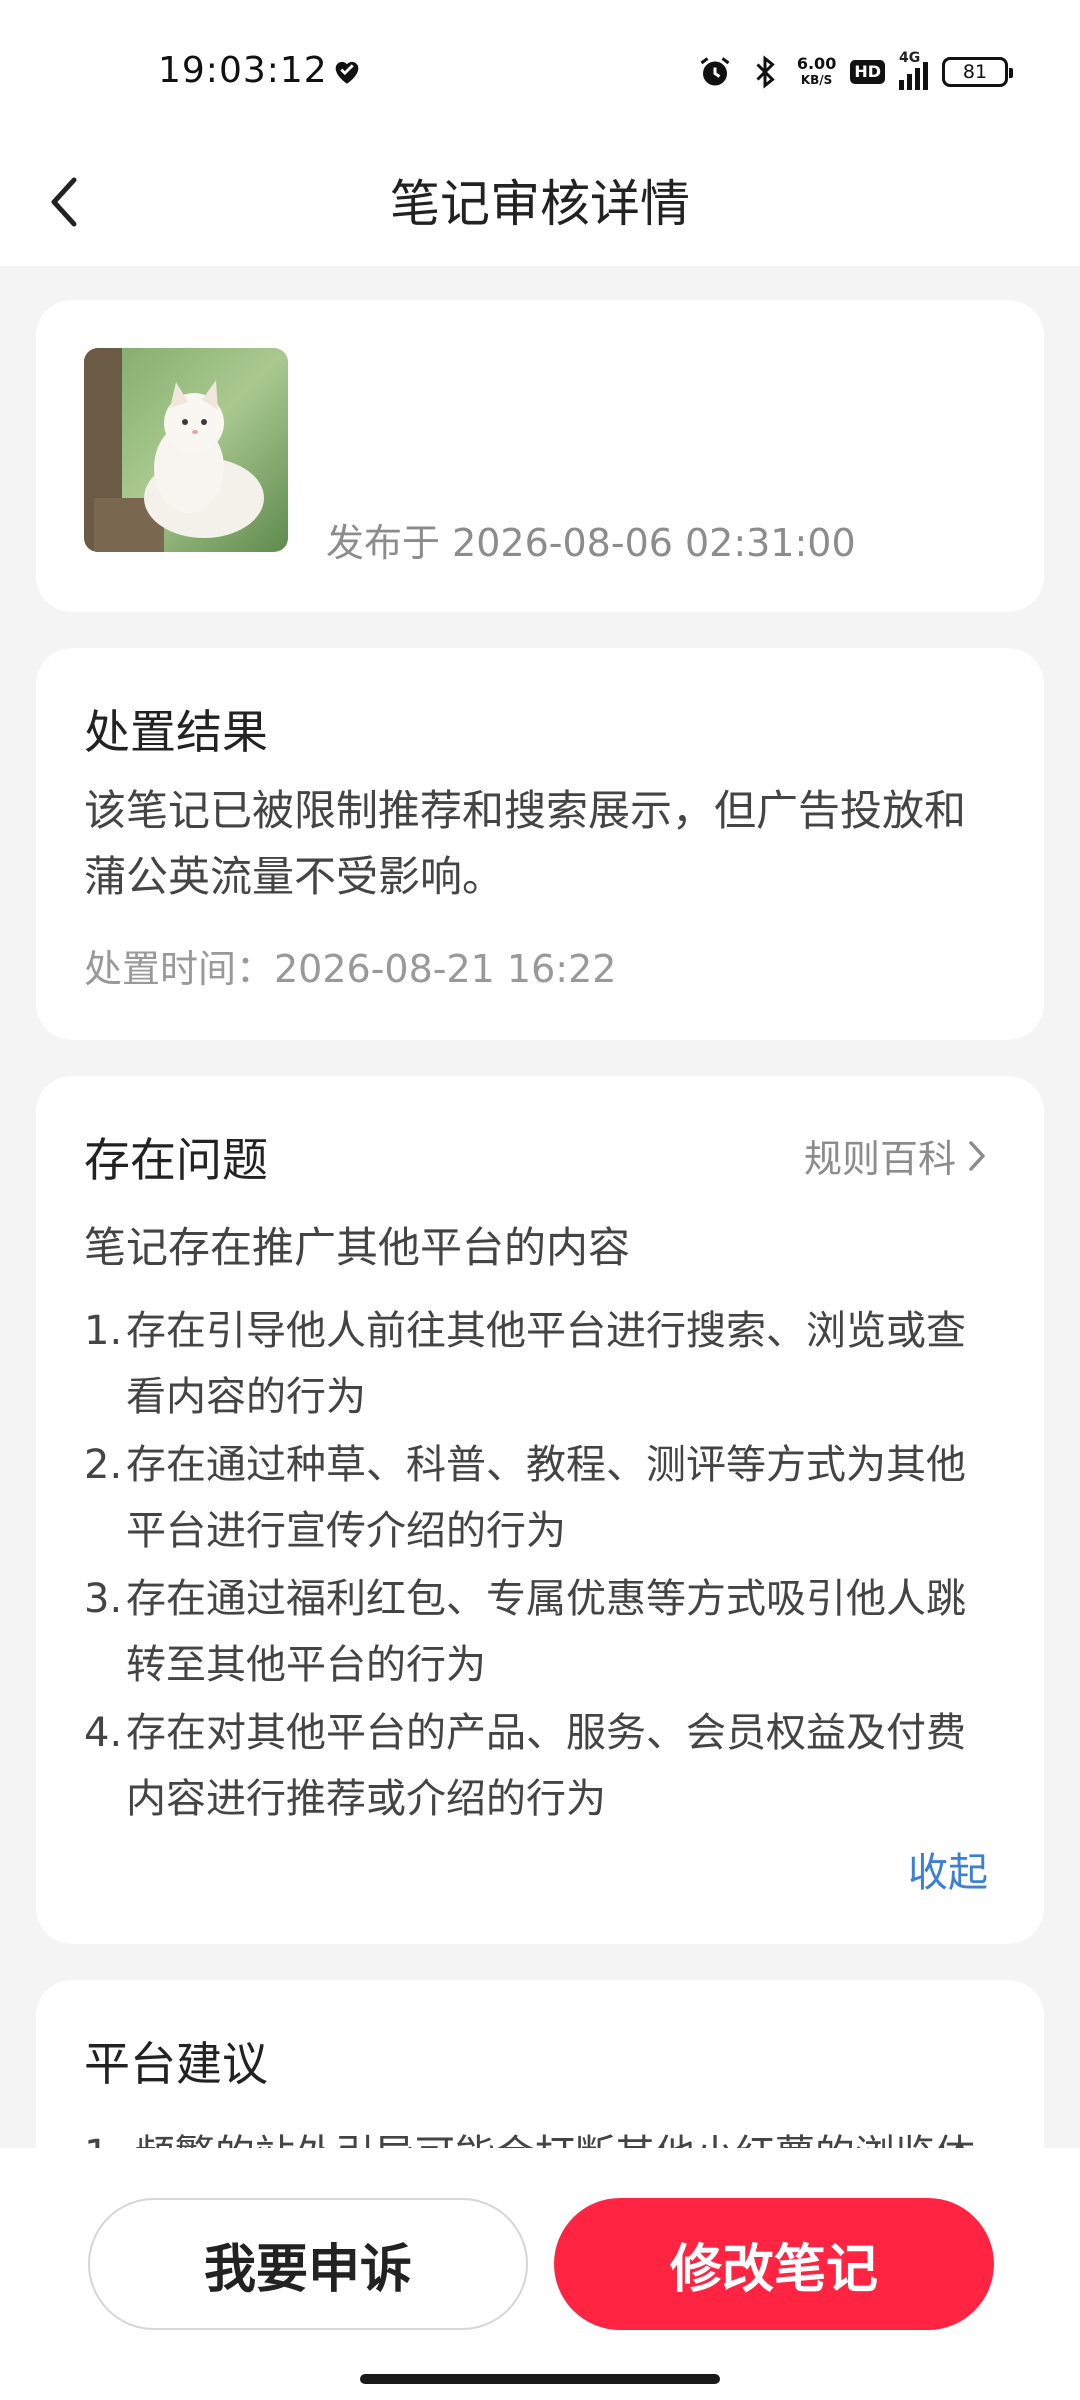  I want to click on appeal-button: 我要申诉, so click(308, 2264).